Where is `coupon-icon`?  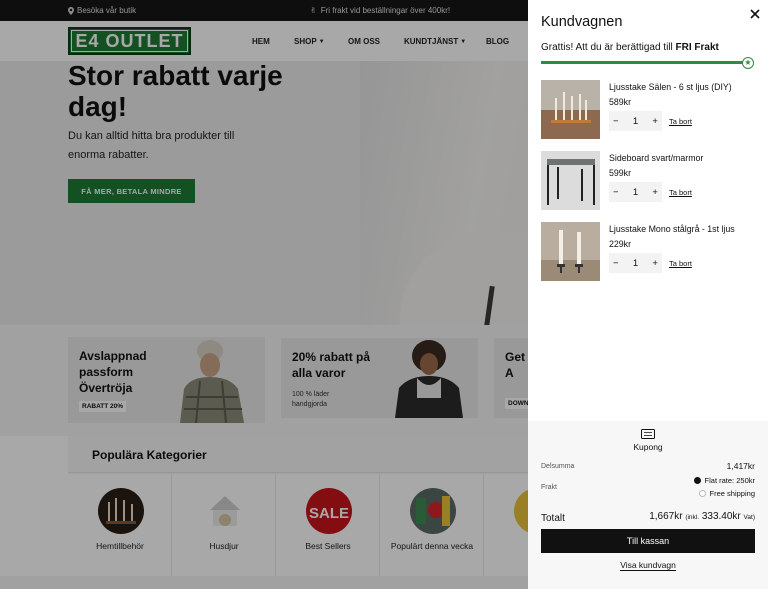
coupon-icon is located at coordinates (648, 434).